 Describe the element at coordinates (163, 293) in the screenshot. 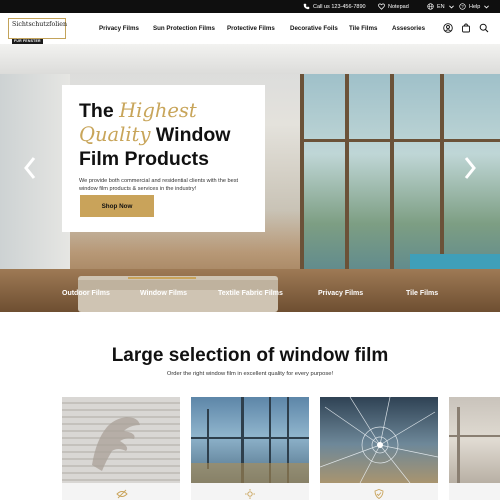

I see `tab-window-films: Window Films` at that location.